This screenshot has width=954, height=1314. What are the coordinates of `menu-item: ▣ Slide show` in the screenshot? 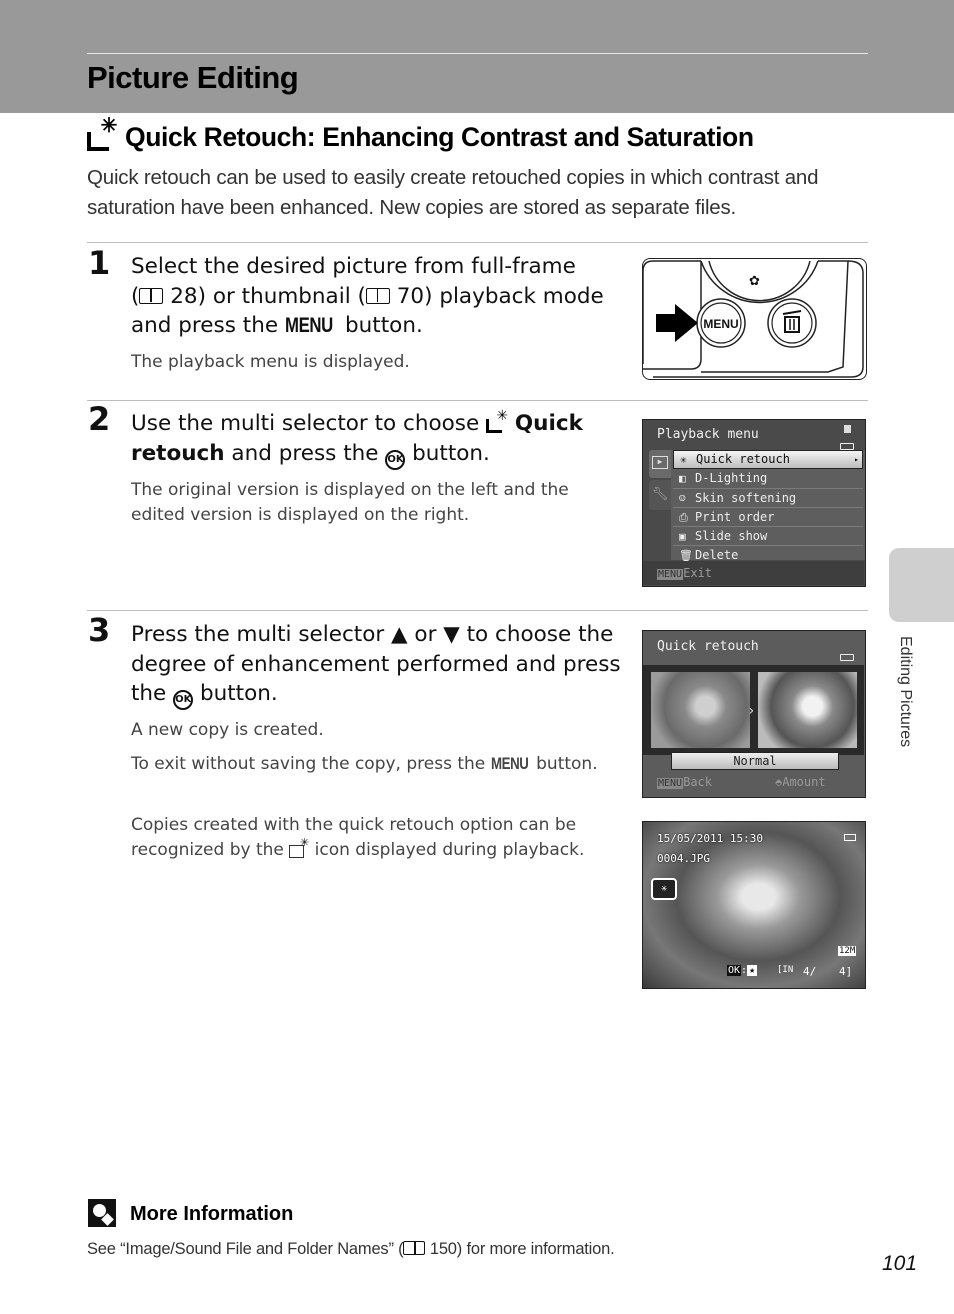 It's located at (768, 537).